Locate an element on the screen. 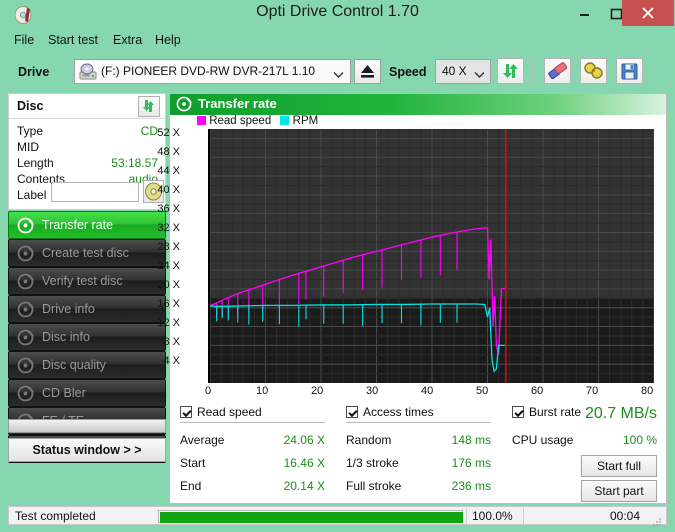 This screenshot has height=532, width=675. legend-swatch-read-speed is located at coordinates (201, 120).